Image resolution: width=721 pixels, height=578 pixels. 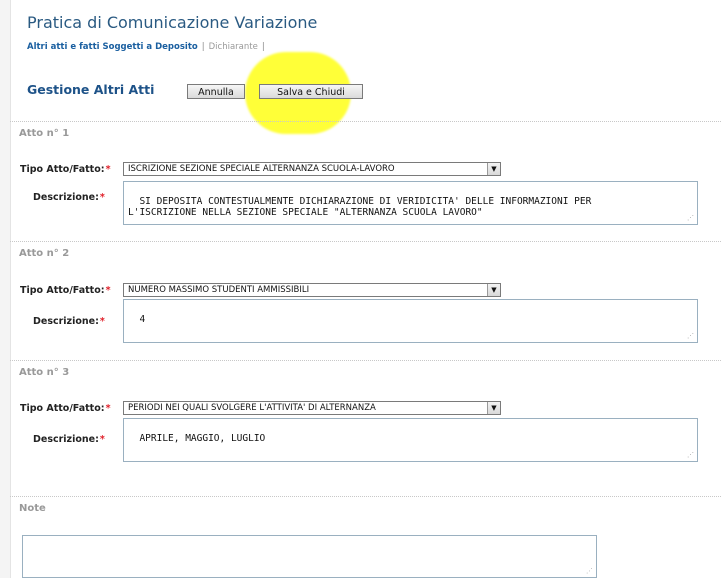 I want to click on descrizione-label-1: Descrizione:*, so click(x=69, y=197).